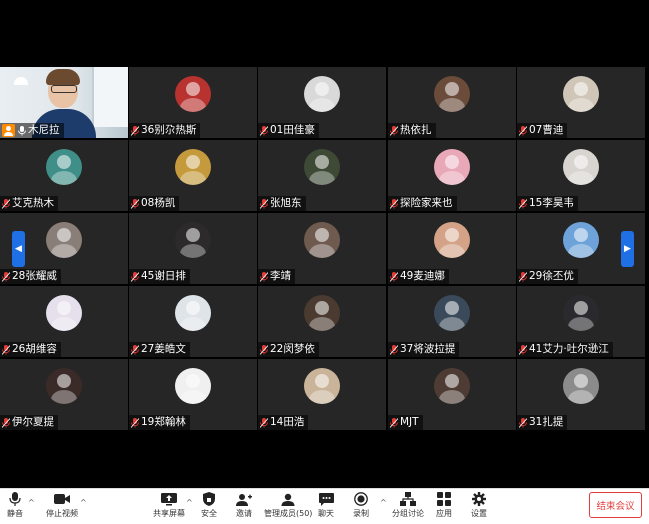  Describe the element at coordinates (193, 321) in the screenshot. I see `participant-tile: 27姜皓文` at that location.